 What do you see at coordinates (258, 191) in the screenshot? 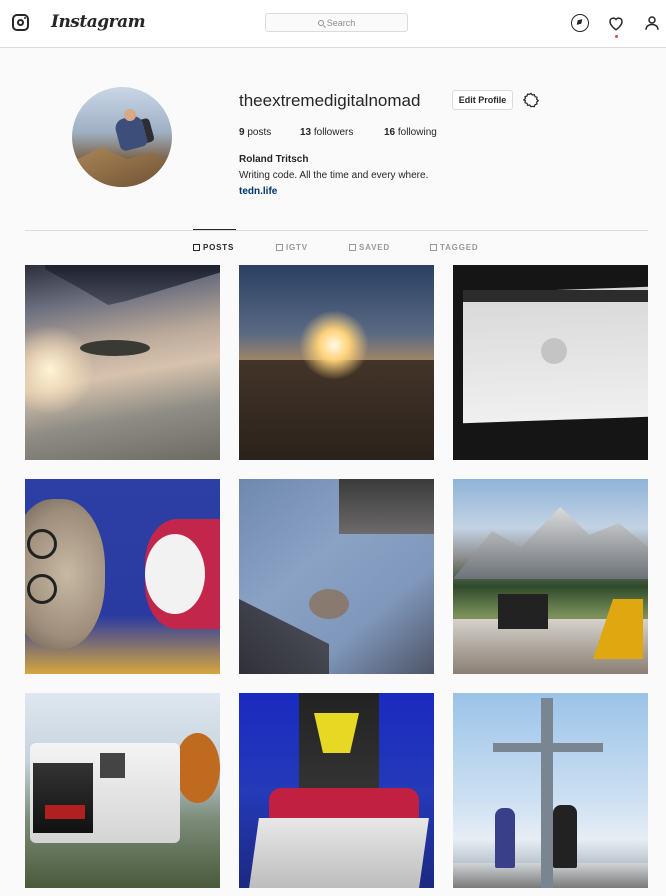
I see `profile-website-link: tedn.life` at bounding box center [258, 191].